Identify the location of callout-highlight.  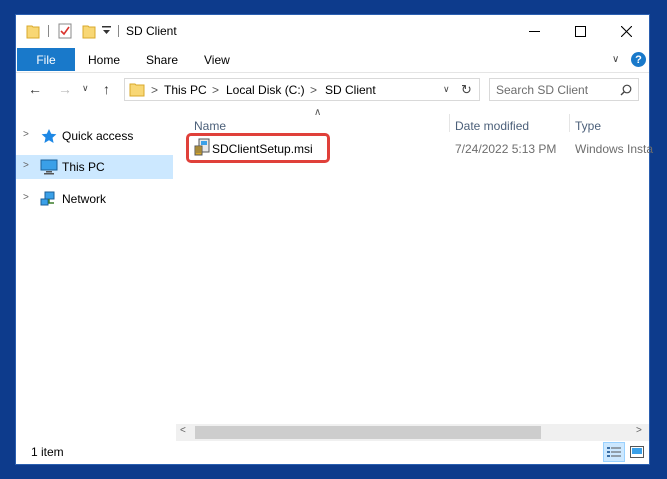
(258, 148).